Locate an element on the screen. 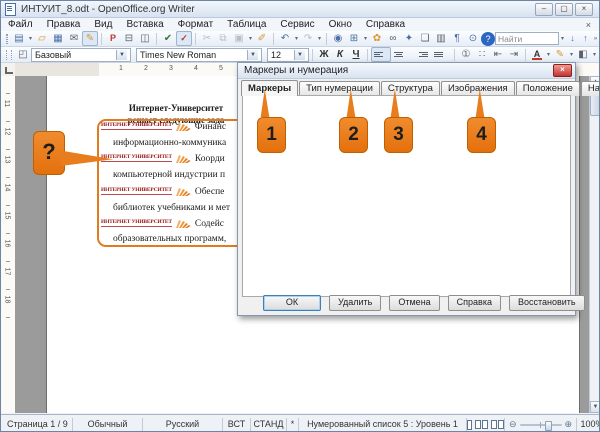  reset-button: Восстановить is located at coordinates (546, 303).